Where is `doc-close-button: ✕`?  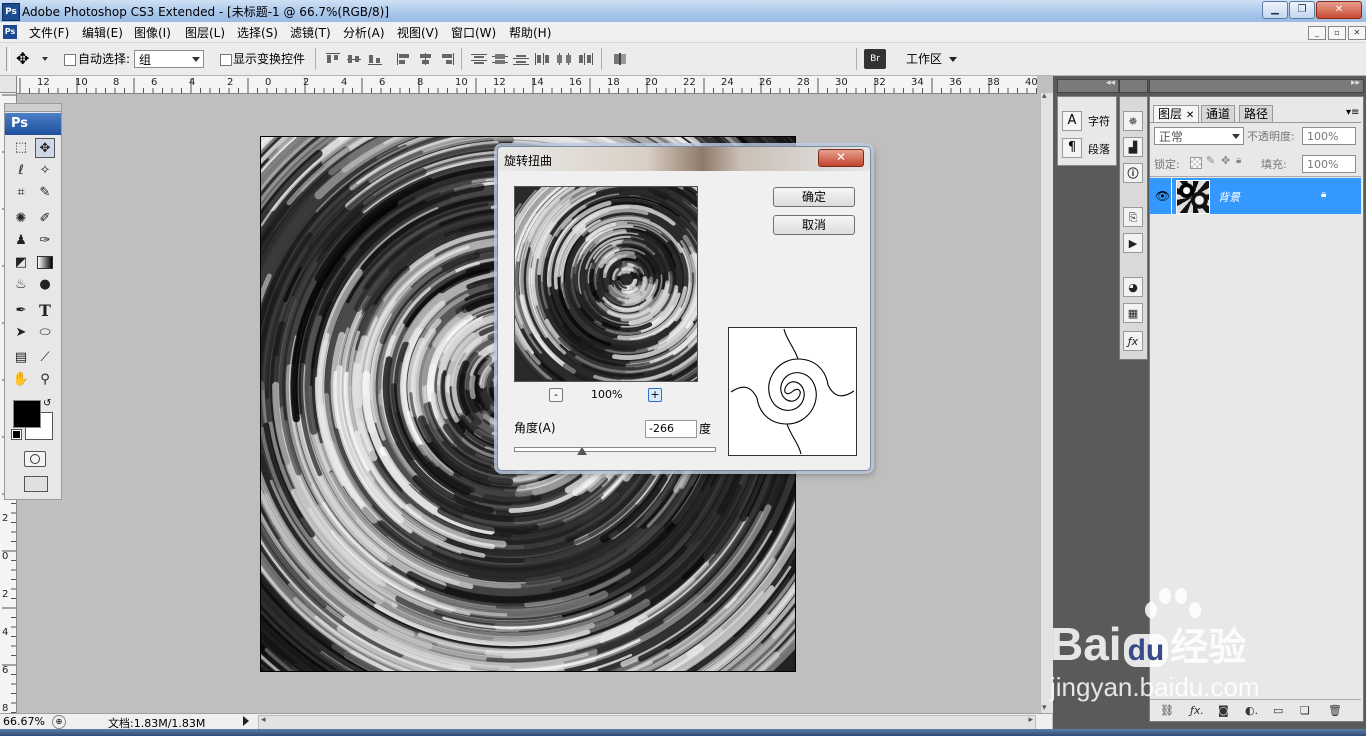
doc-close-button: ✕ is located at coordinates (1357, 33).